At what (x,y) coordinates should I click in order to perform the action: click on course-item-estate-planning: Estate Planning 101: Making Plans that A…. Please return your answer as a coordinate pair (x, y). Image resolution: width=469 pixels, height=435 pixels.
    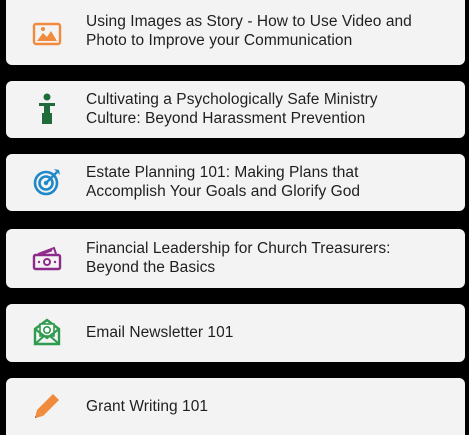
    Looking at the image, I should click on (235, 182).